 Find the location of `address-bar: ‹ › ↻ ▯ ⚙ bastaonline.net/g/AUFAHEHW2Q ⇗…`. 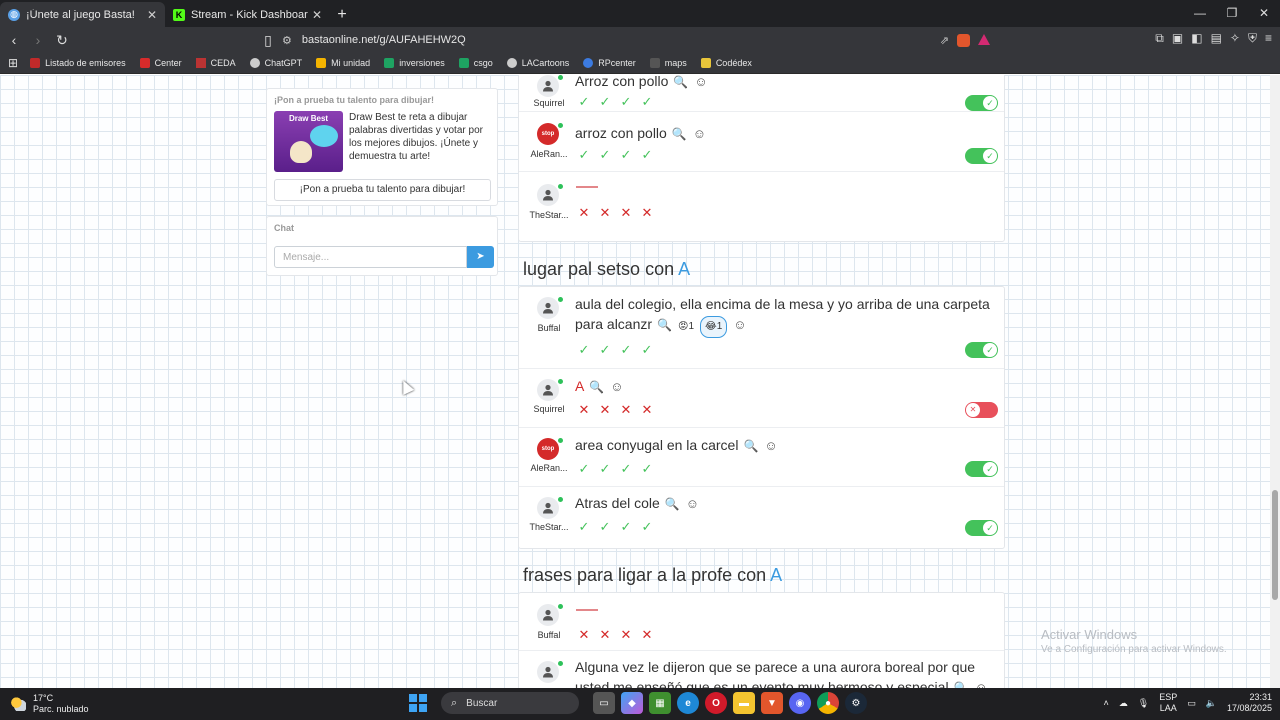

address-bar: ‹ › ↻ ▯ ⚙ bastaonline.net/g/AUFAHEHW2Q ⇗… is located at coordinates (640, 40).